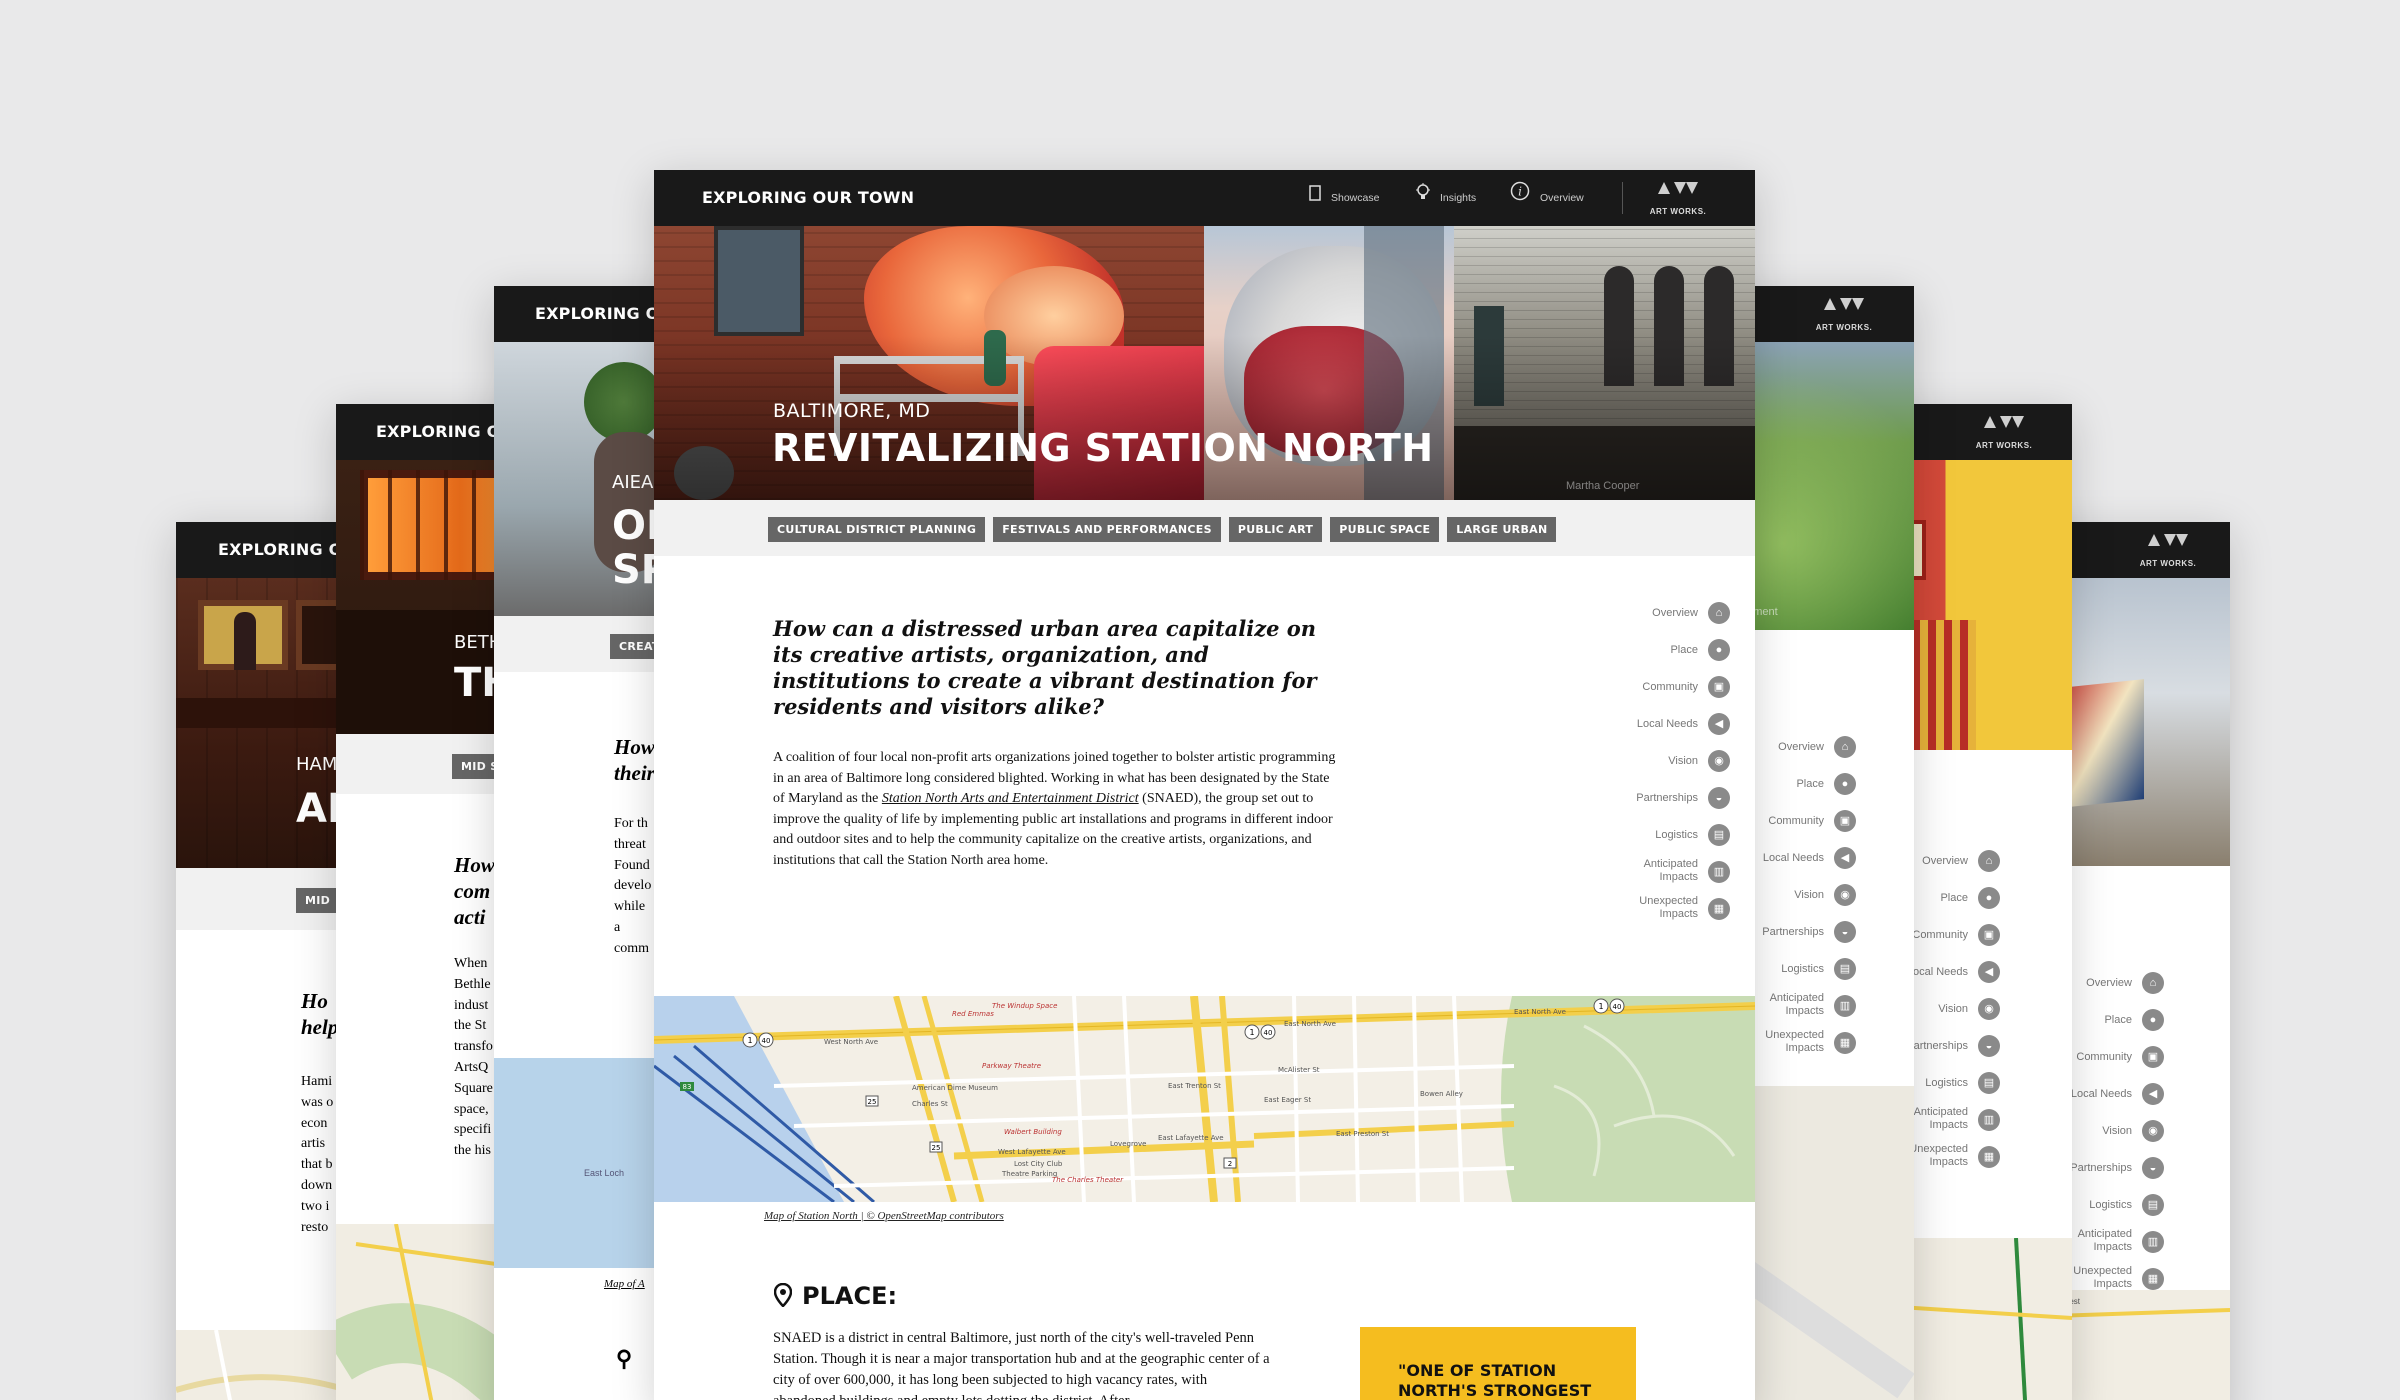 This screenshot has width=2400, height=1400. I want to click on section-nav-item-anticipated-impacts: Anticipated Impacts ▥, so click(1592, 878).